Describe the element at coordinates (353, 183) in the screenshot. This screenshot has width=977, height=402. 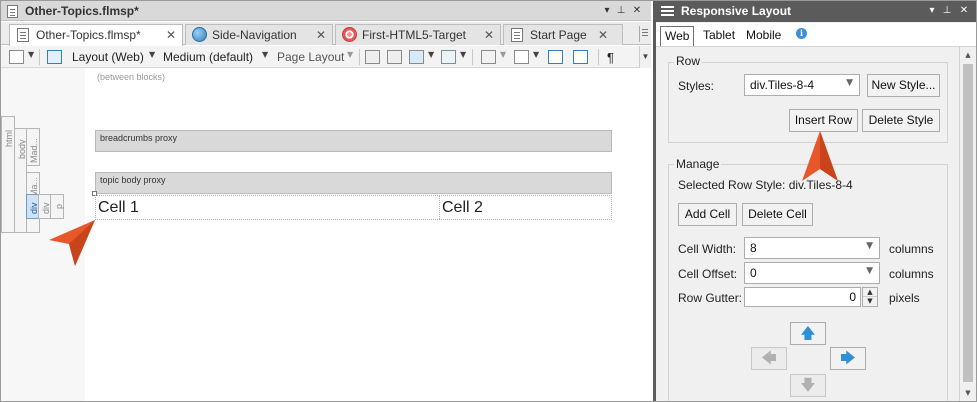
I see `topic-body-proxy: topic body proxy` at that location.